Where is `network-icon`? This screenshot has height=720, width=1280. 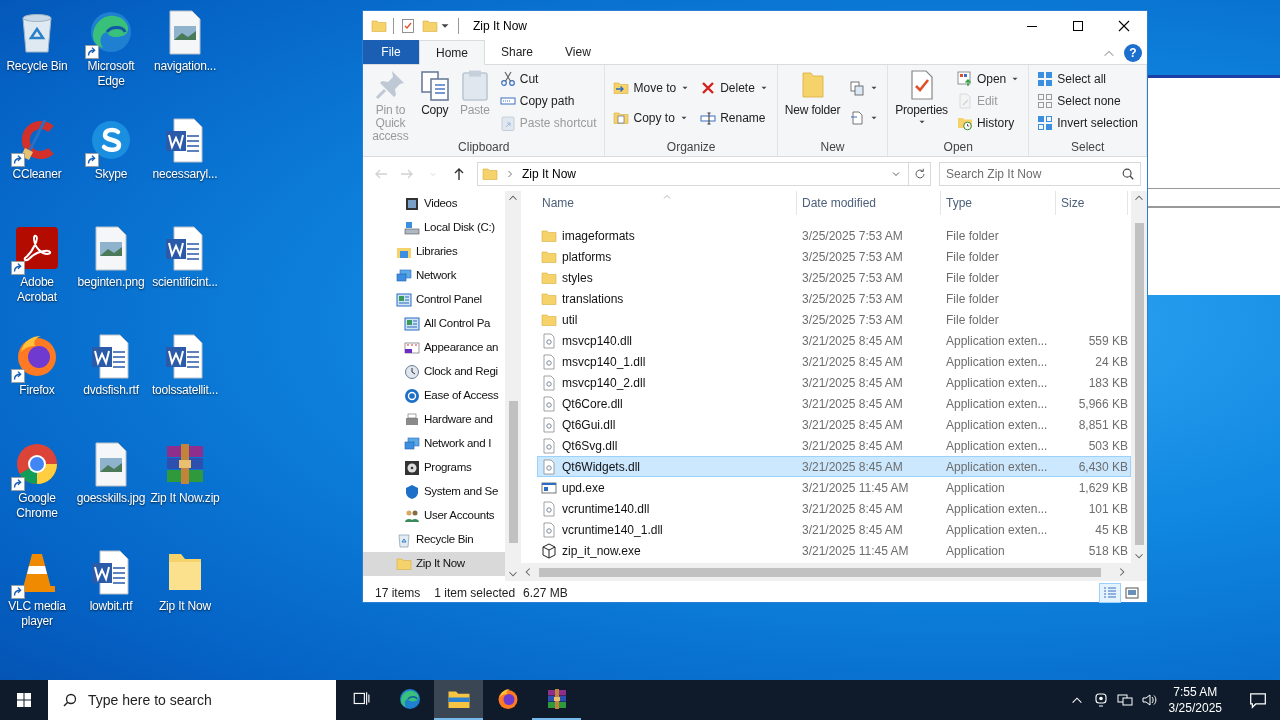
network-icon is located at coordinates (1124, 700).